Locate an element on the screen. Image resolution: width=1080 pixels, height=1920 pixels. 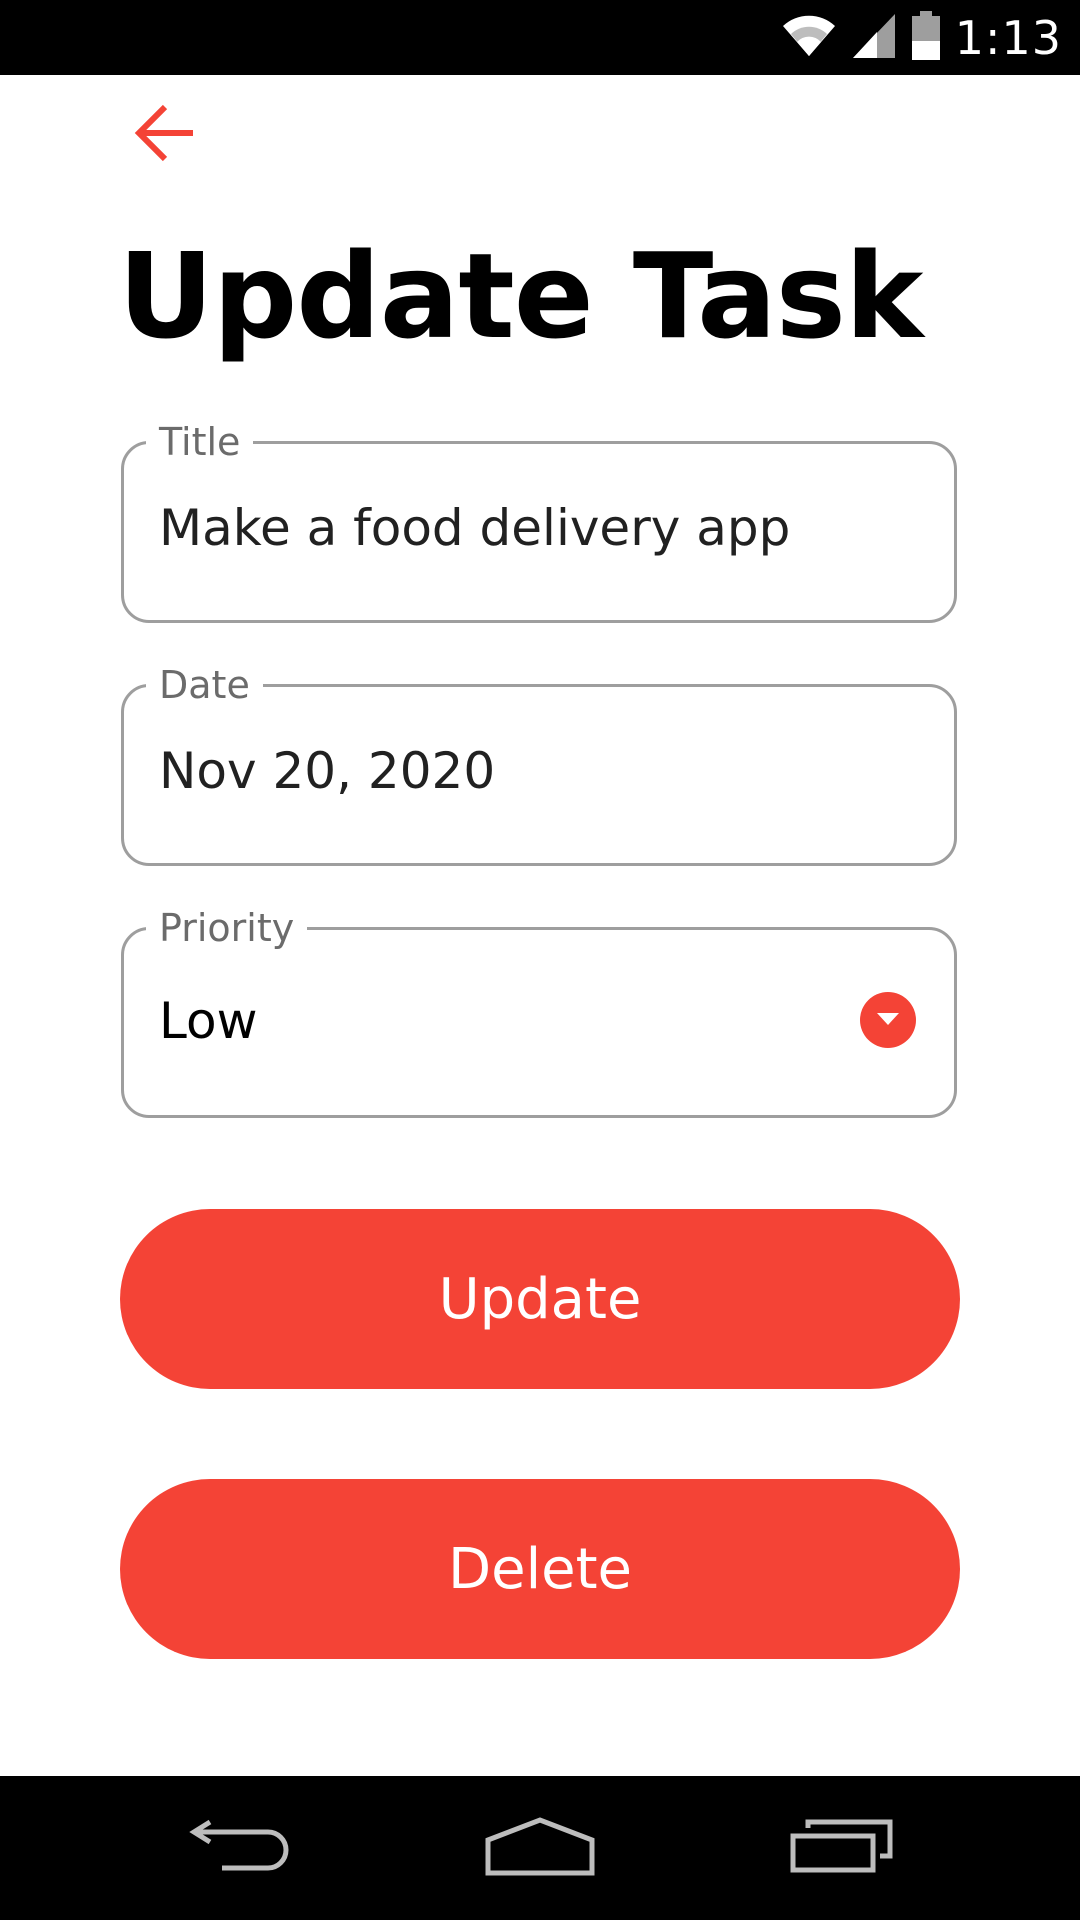
nav-recents-icon is located at coordinates (842, 1848).